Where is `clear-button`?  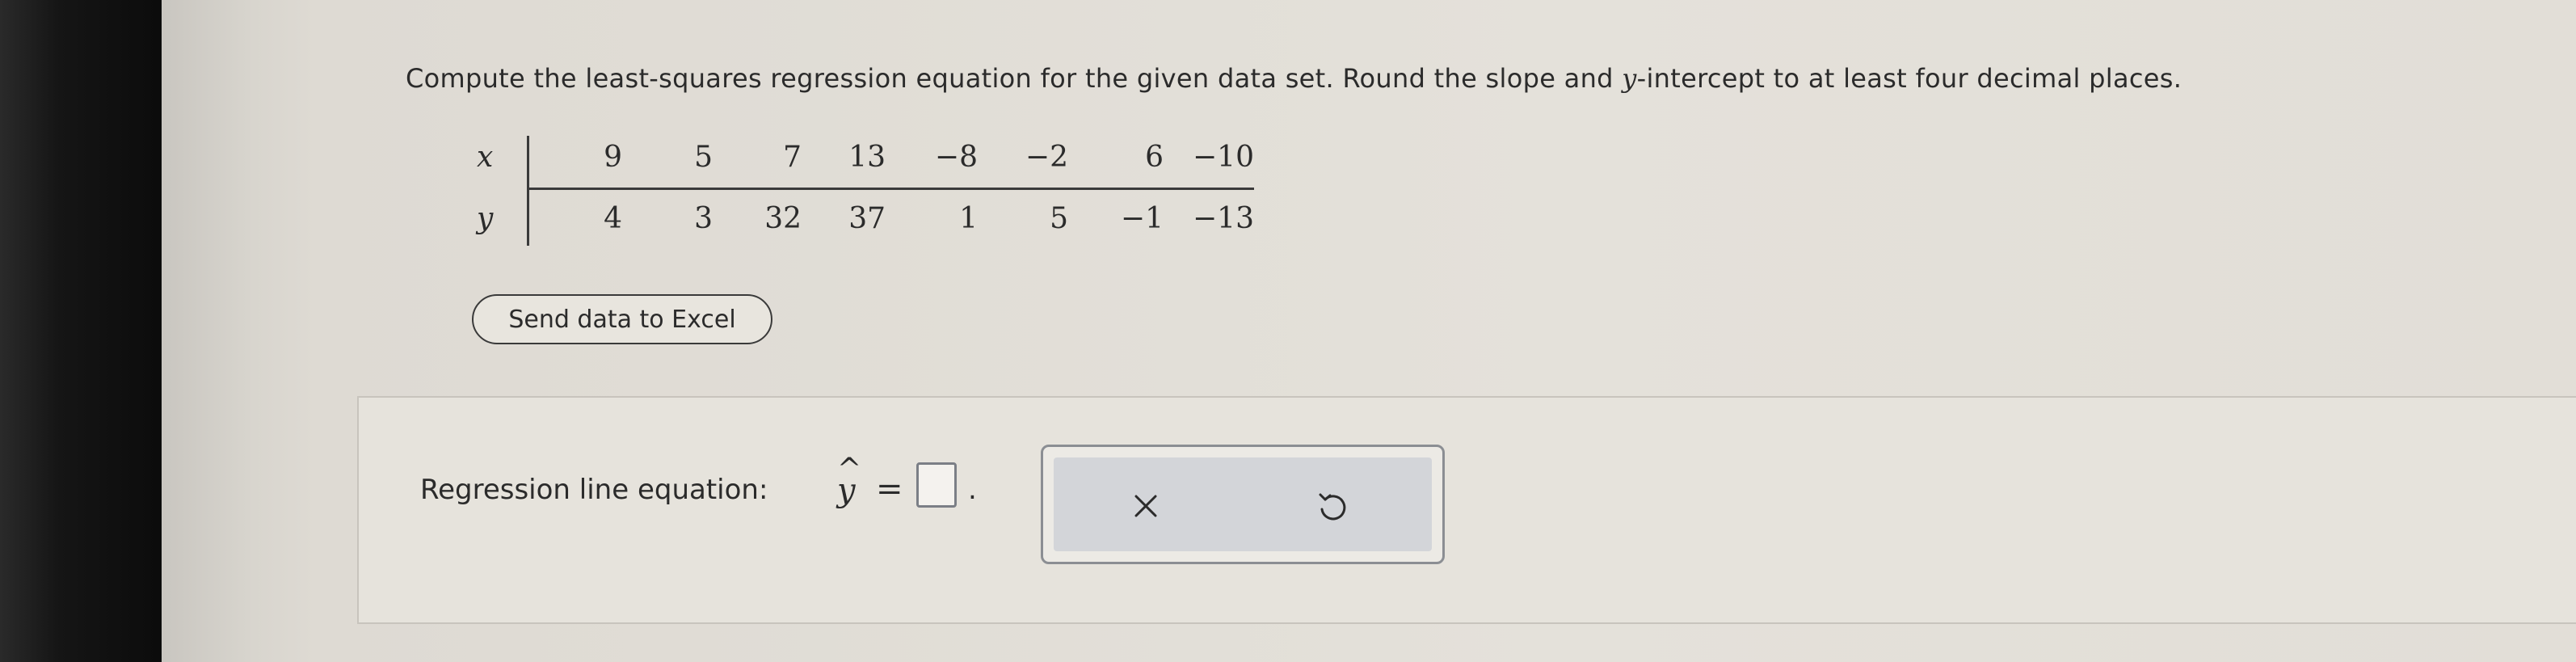
clear-button is located at coordinates (1146, 506).